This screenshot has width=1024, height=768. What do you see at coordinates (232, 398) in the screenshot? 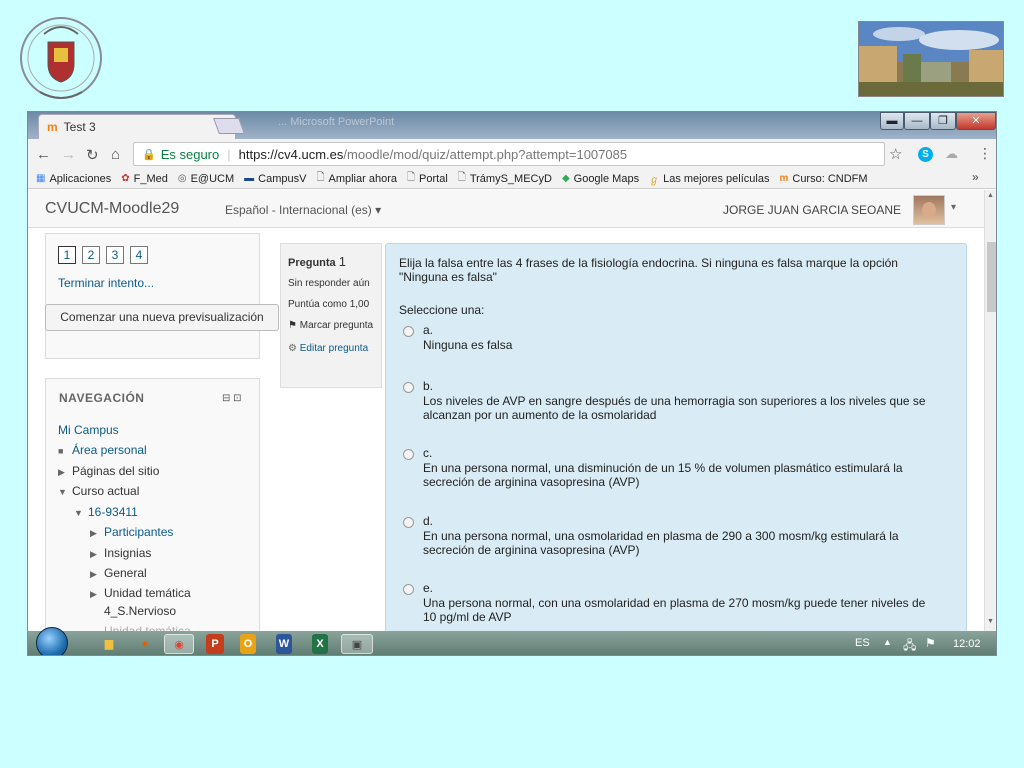
I see `block-dock-icons: ⊟ ⊡` at bounding box center [232, 398].